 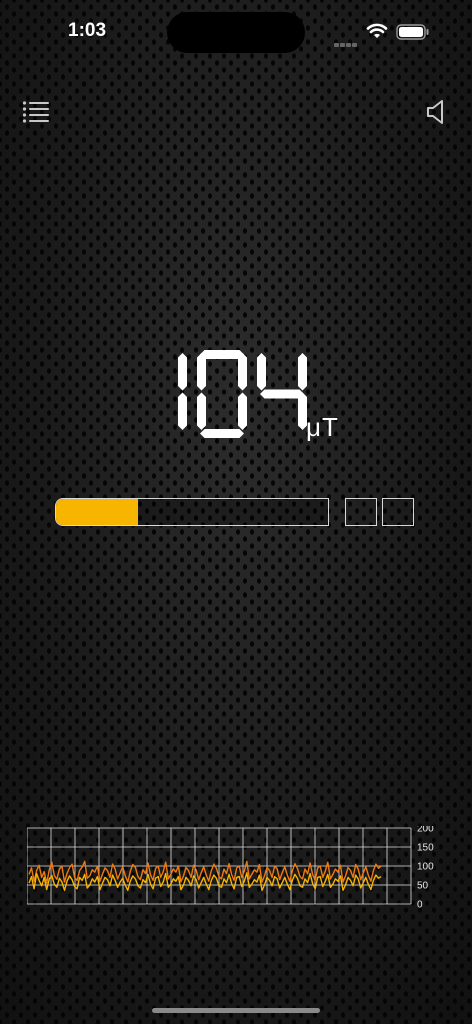 What do you see at coordinates (205, 882) in the screenshot?
I see `series-line` at bounding box center [205, 882].